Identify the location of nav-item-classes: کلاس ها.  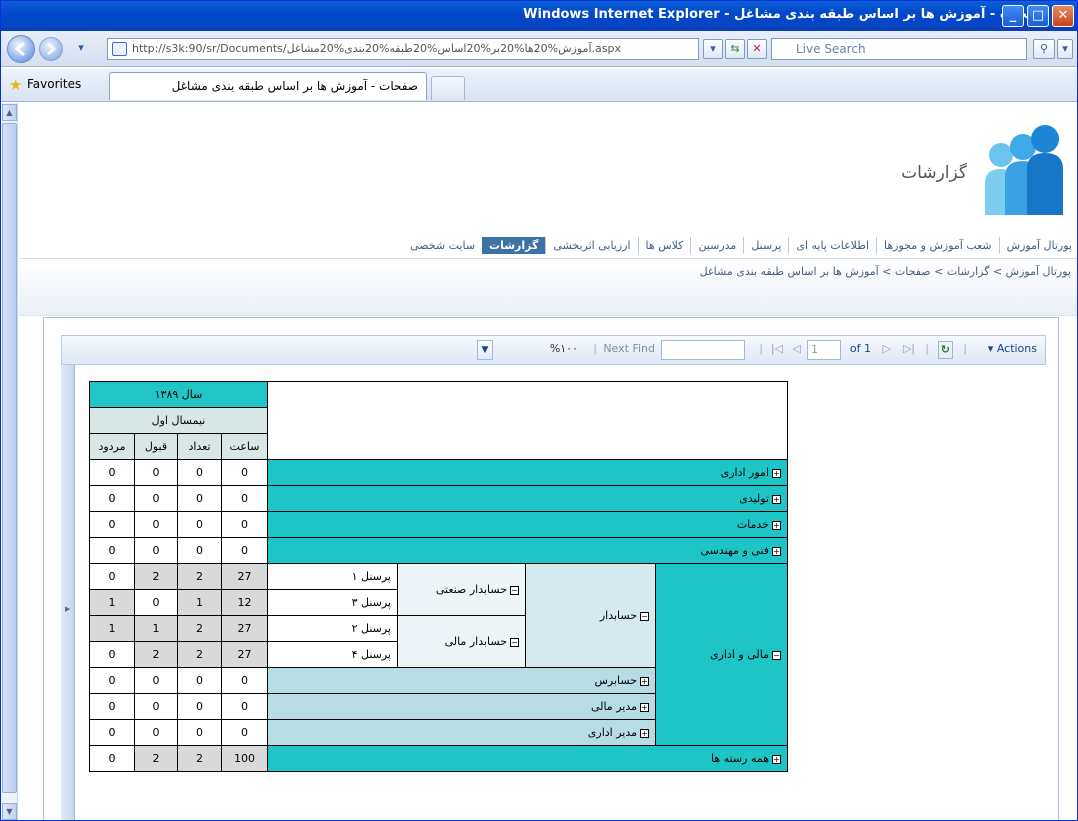
(664, 245).